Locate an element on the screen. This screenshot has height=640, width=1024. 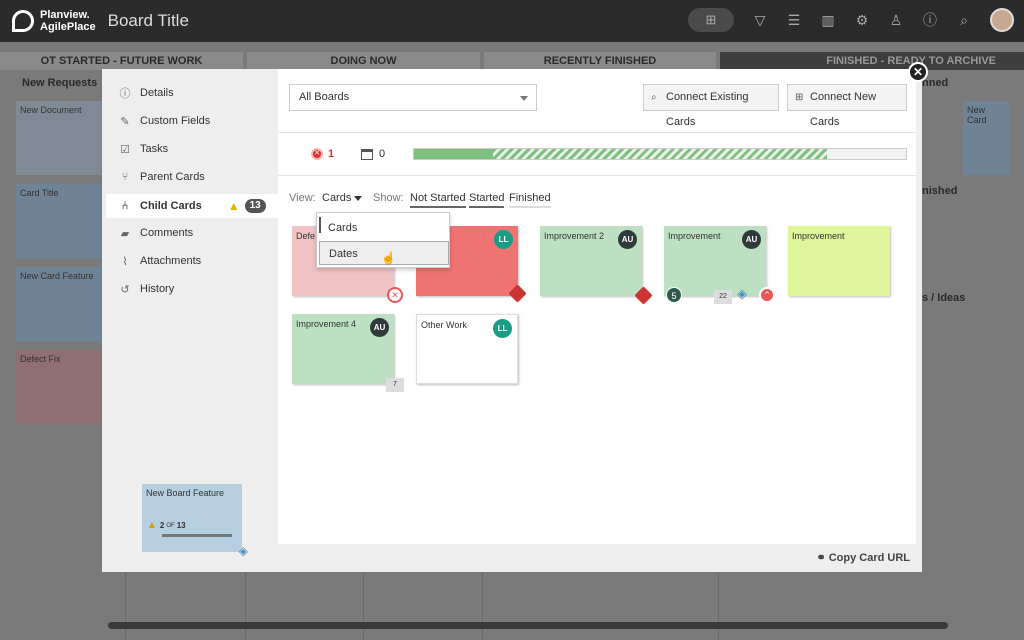
critical-icon: ⌃ is located at coordinates (767, 295).